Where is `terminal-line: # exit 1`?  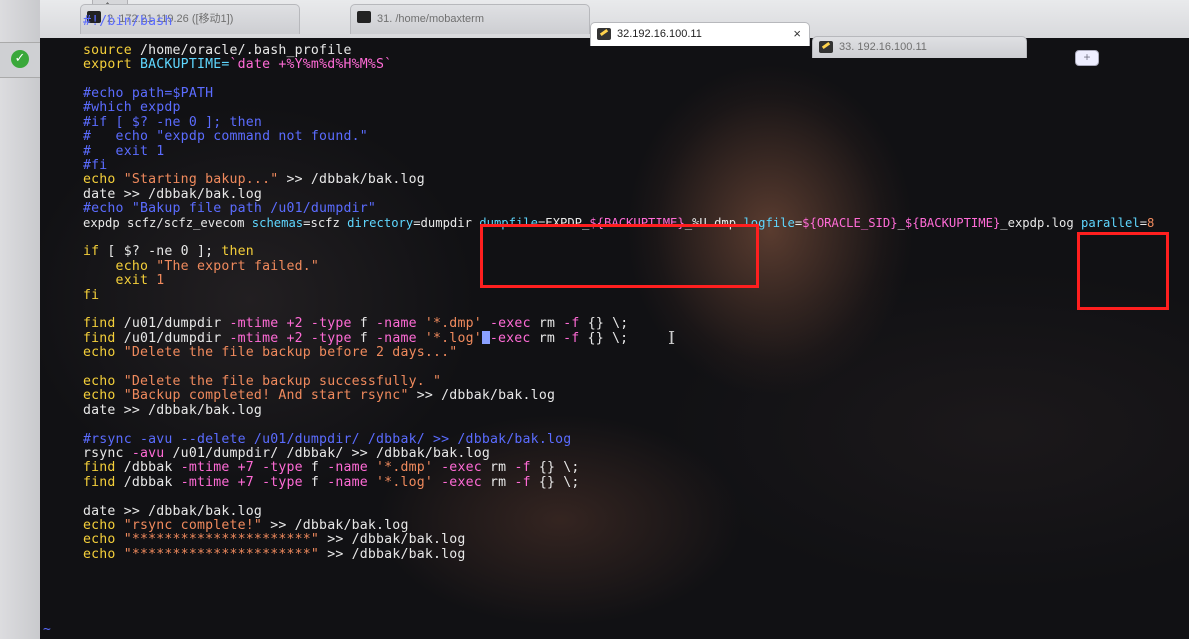 terminal-line: # exit 1 is located at coordinates (123, 151).